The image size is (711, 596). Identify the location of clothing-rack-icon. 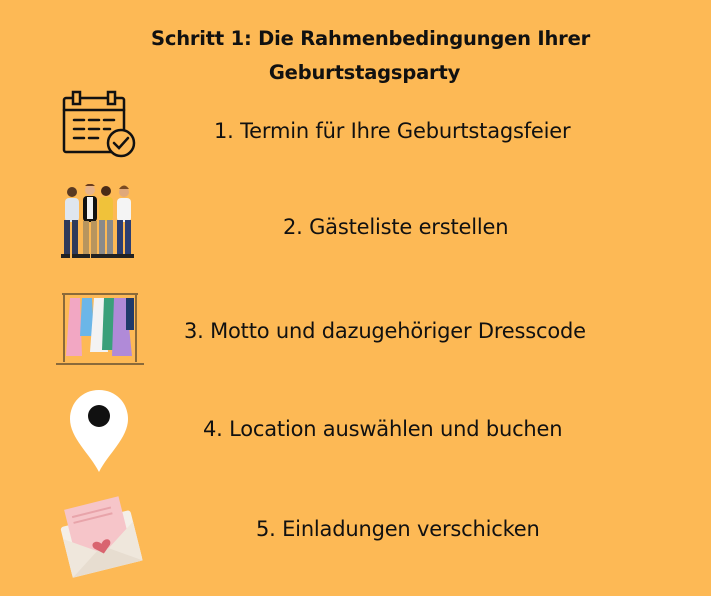
(100, 329).